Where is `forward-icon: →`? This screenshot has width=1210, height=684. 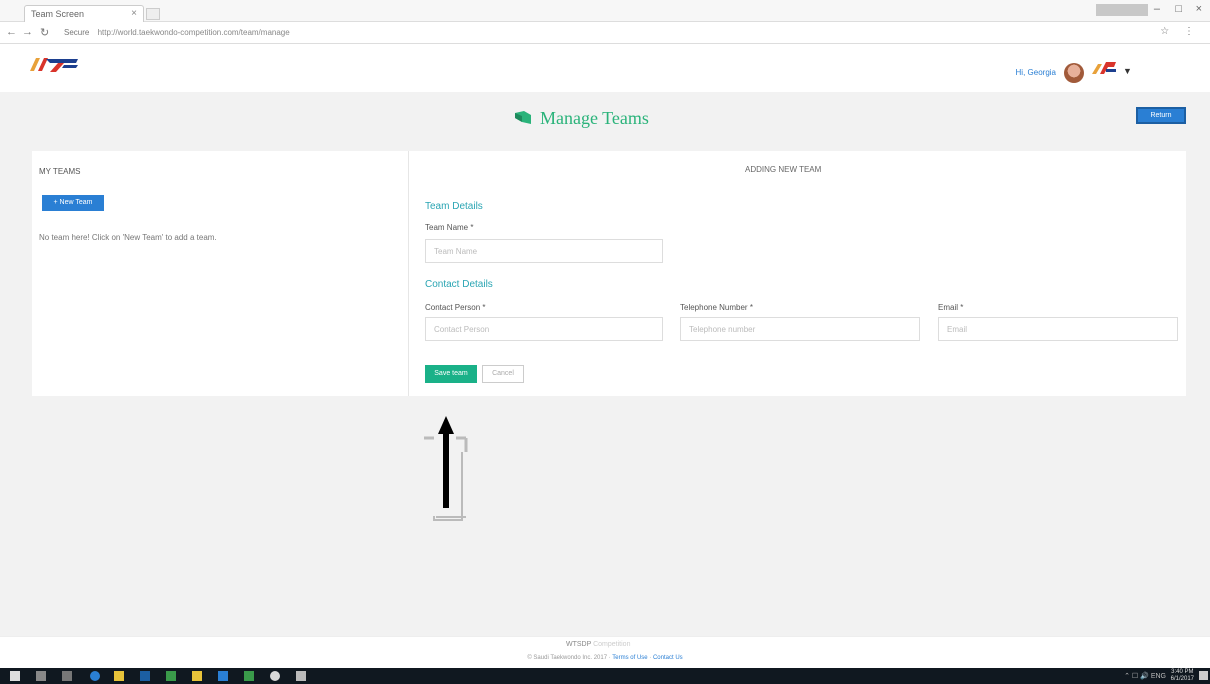
forward-icon: → is located at coordinates (27, 32).